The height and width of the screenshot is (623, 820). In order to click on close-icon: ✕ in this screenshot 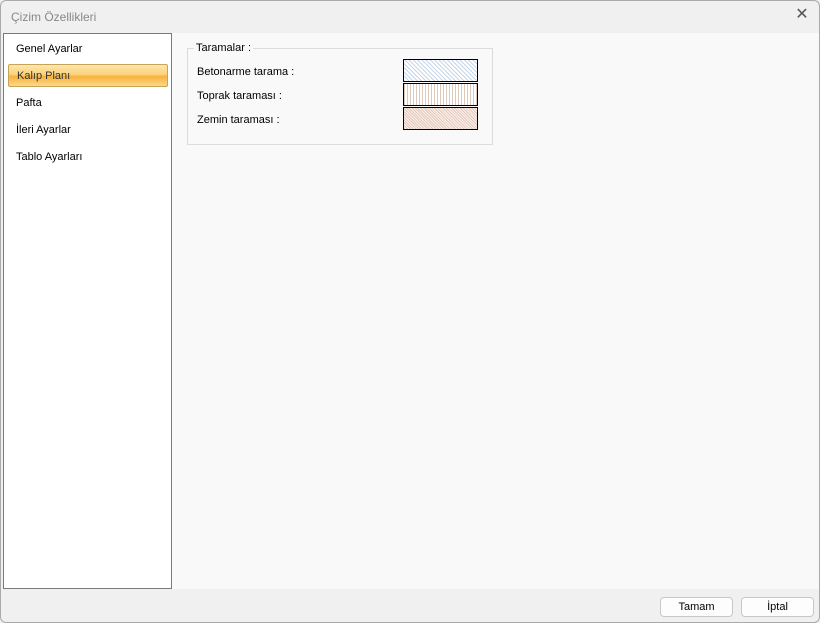, I will do `click(802, 15)`.